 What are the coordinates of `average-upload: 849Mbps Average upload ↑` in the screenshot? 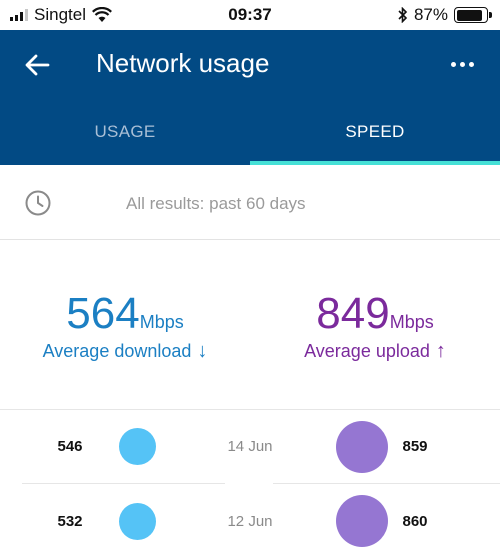 It's located at (375, 326).